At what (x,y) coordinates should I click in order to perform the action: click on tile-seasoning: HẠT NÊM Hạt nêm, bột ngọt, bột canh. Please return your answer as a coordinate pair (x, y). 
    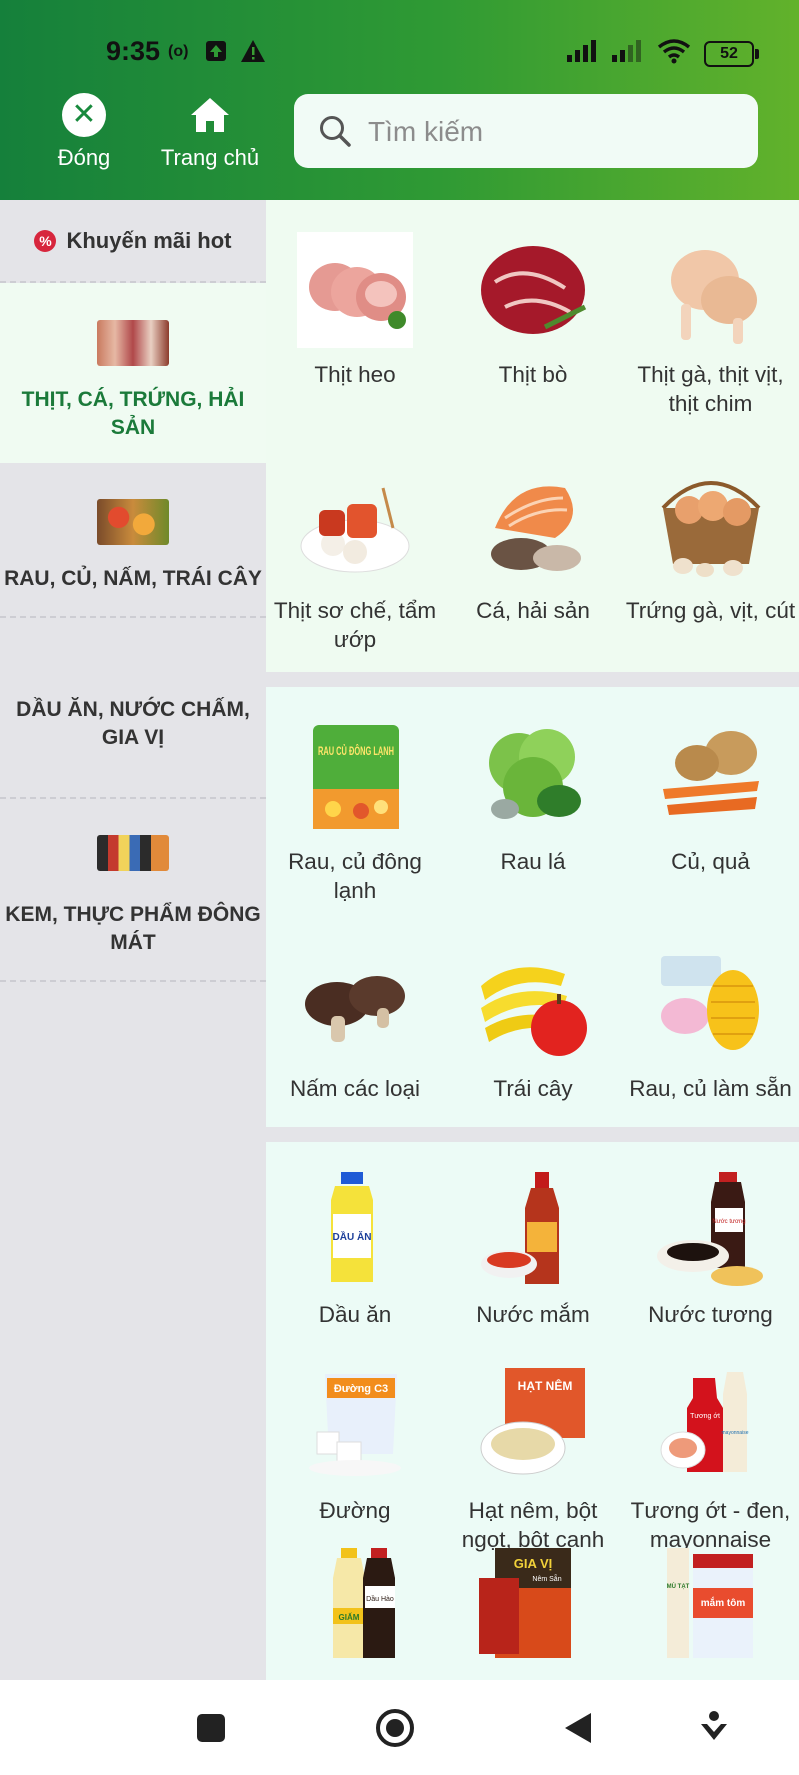
    Looking at the image, I should click on (533, 1445).